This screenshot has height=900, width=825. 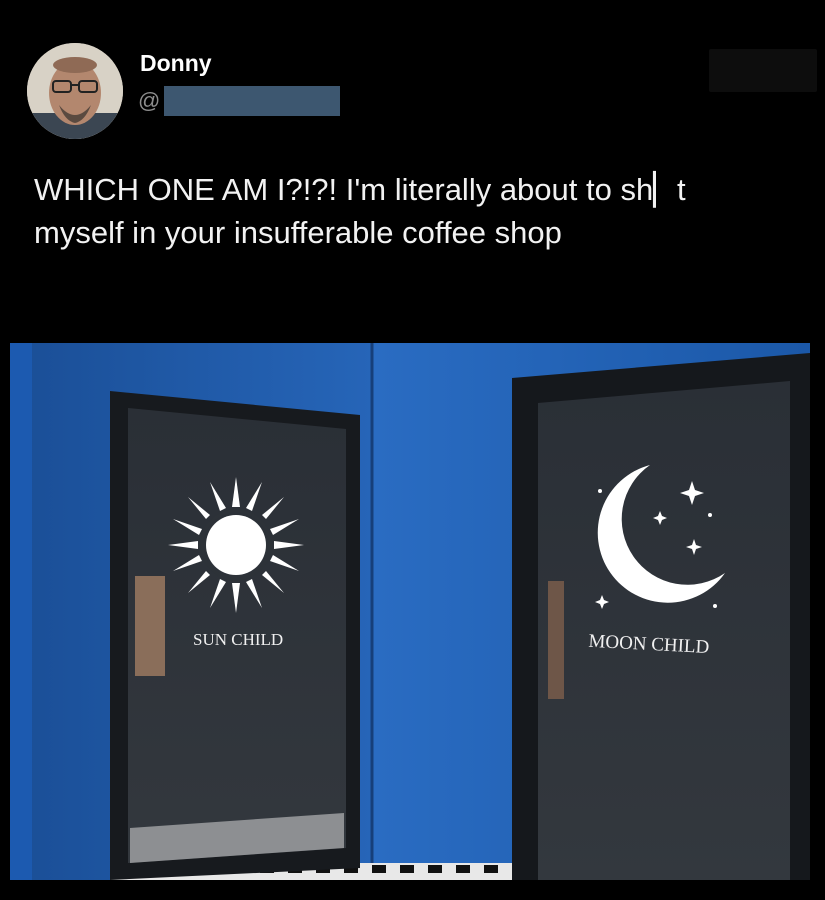 I want to click on tweet-text-line-2: myself in your insufferable coffee shop, so click(x=298, y=232).